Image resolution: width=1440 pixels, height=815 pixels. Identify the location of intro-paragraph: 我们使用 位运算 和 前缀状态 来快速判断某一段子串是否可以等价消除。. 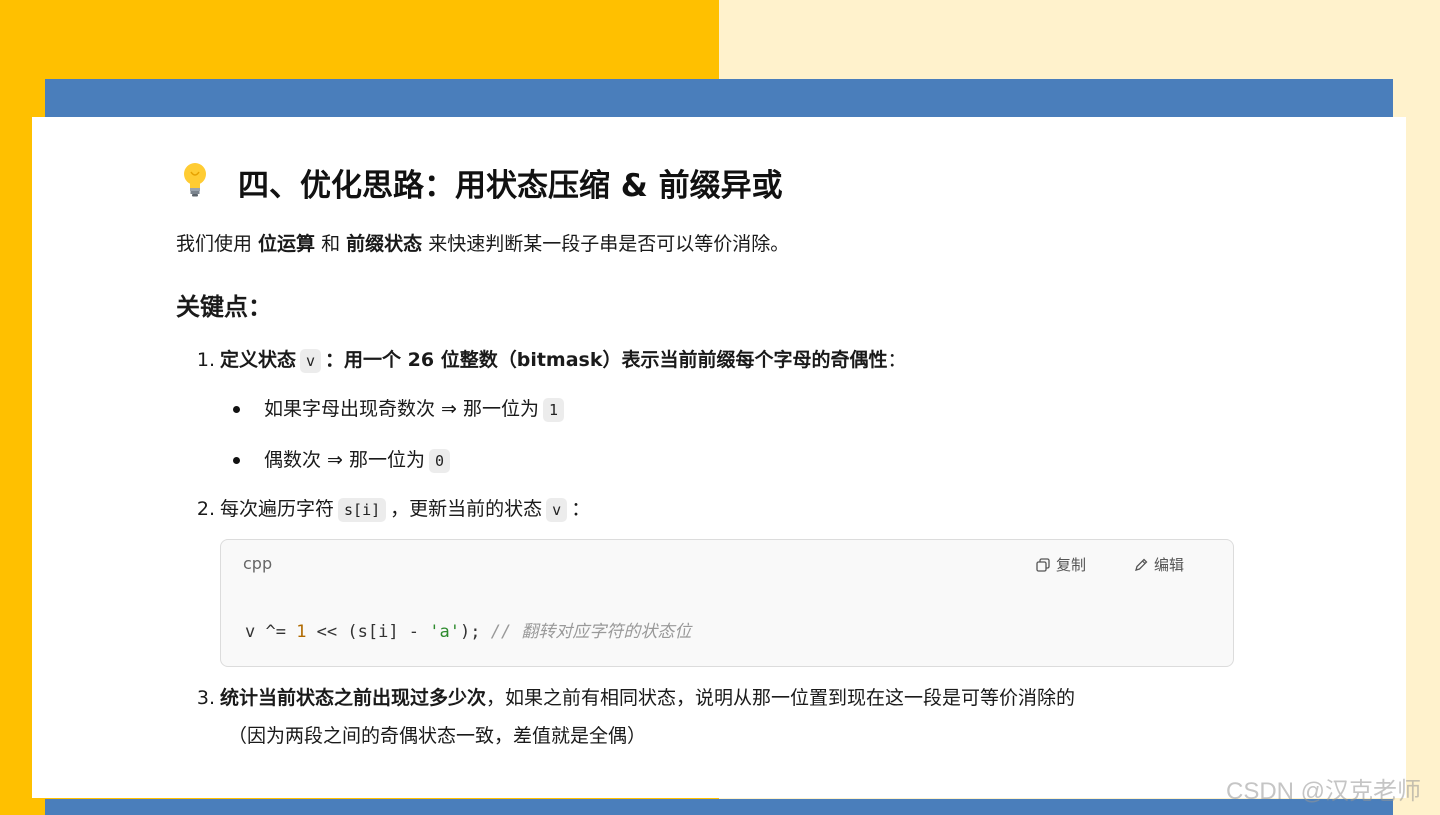
(482, 244).